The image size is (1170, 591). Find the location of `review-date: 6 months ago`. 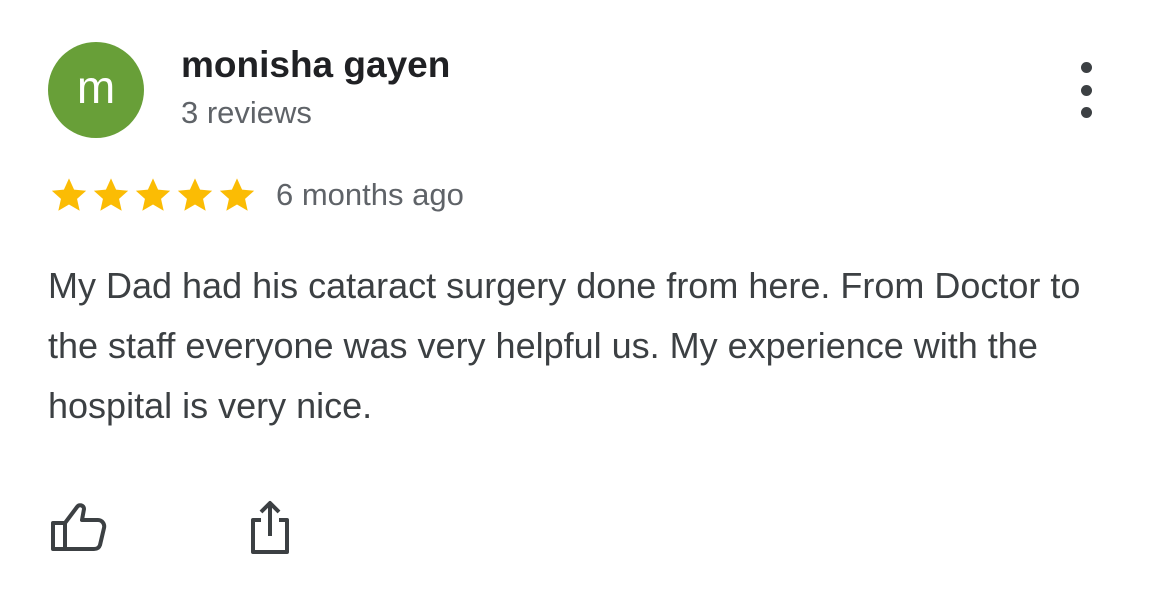

review-date: 6 months ago is located at coordinates (370, 194).